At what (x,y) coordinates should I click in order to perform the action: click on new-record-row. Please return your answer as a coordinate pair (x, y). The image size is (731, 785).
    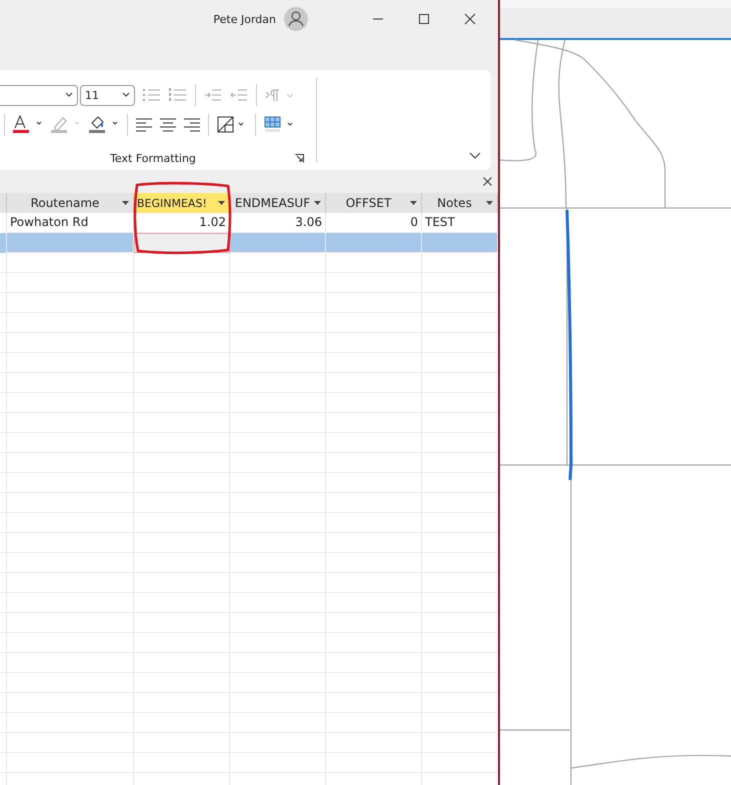
    Looking at the image, I should click on (249, 243).